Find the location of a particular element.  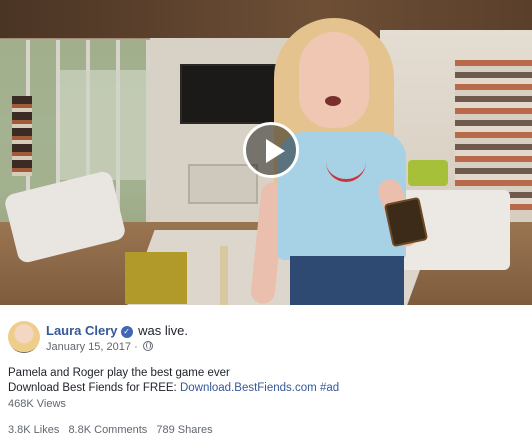

post-meta: January 15, 2017 · is located at coordinates (99, 347).